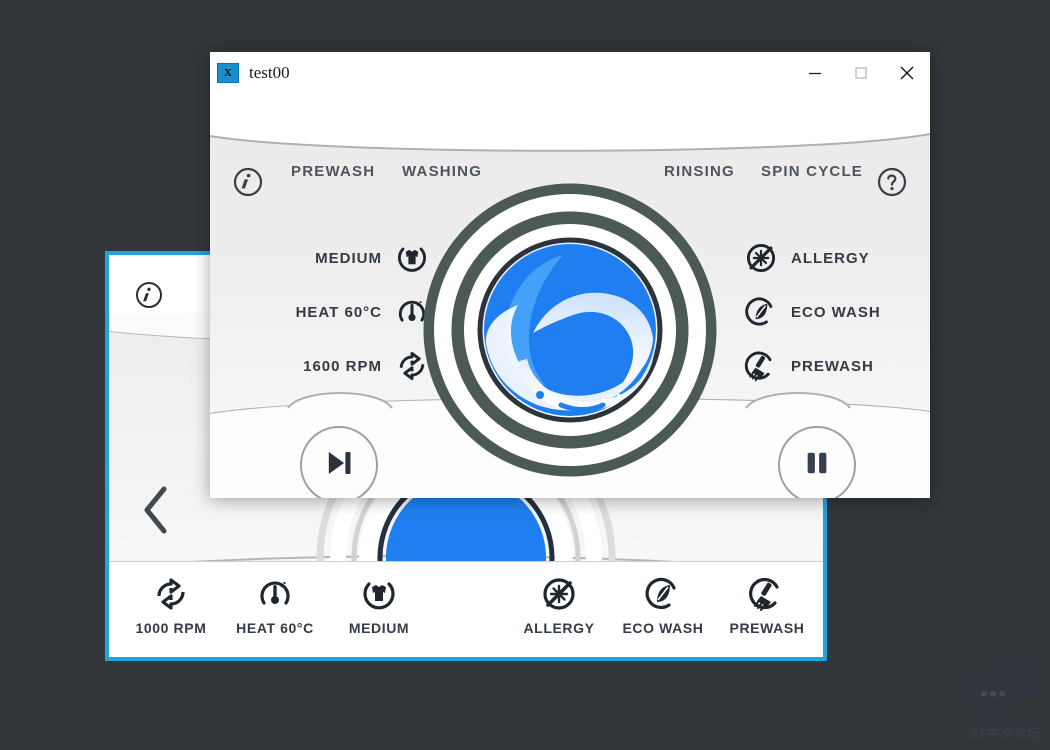 The image size is (1050, 750). I want to click on garment-load-icon, so click(379, 594).